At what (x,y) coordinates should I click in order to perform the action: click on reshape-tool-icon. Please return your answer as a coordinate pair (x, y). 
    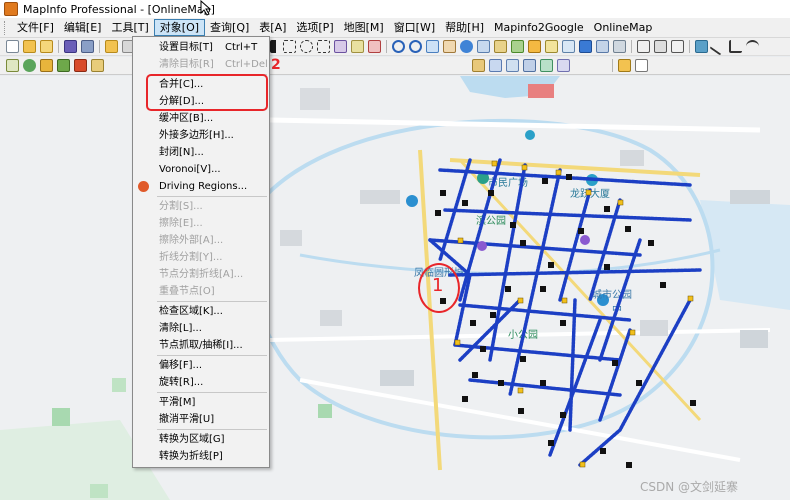
    Looking at the image, I should click on (701, 46).